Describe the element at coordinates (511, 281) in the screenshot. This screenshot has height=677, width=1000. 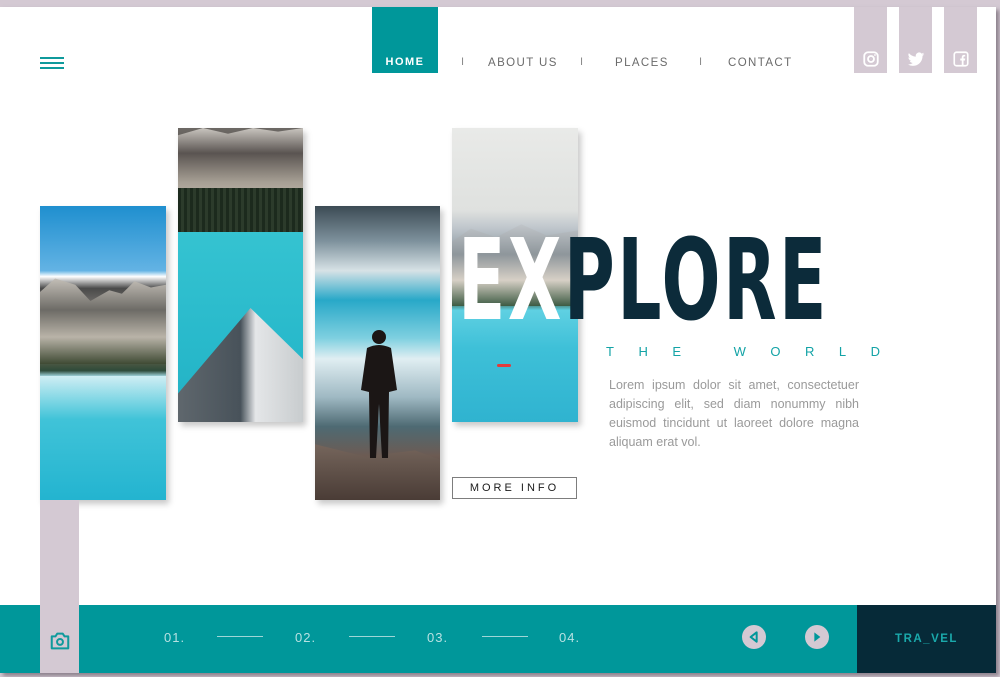
I see `hero-title-part1: EX` at that location.